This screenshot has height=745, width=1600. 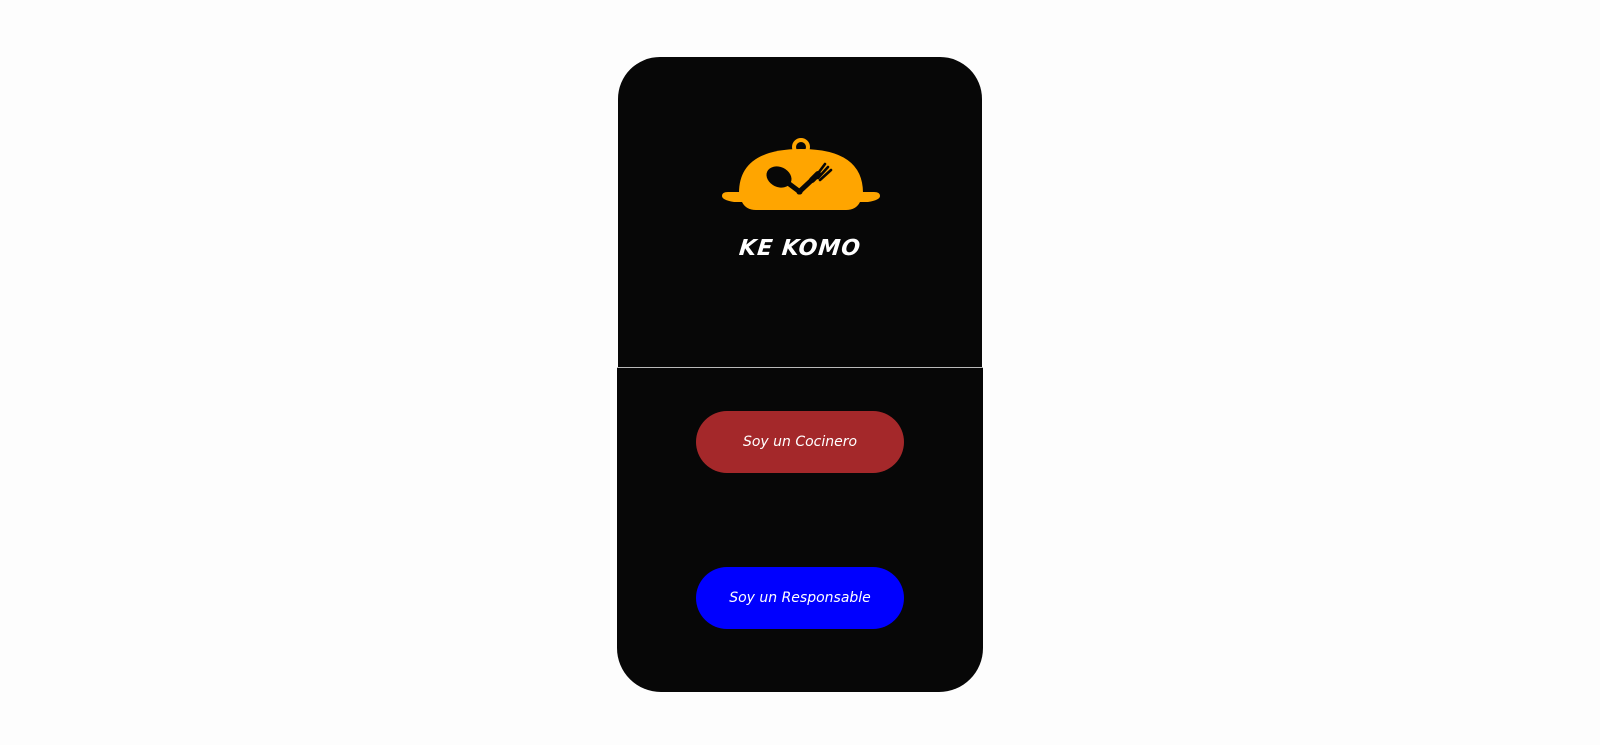 What do you see at coordinates (800, 598) in the screenshot?
I see `responsible-role-button: Soy un Responsable` at bounding box center [800, 598].